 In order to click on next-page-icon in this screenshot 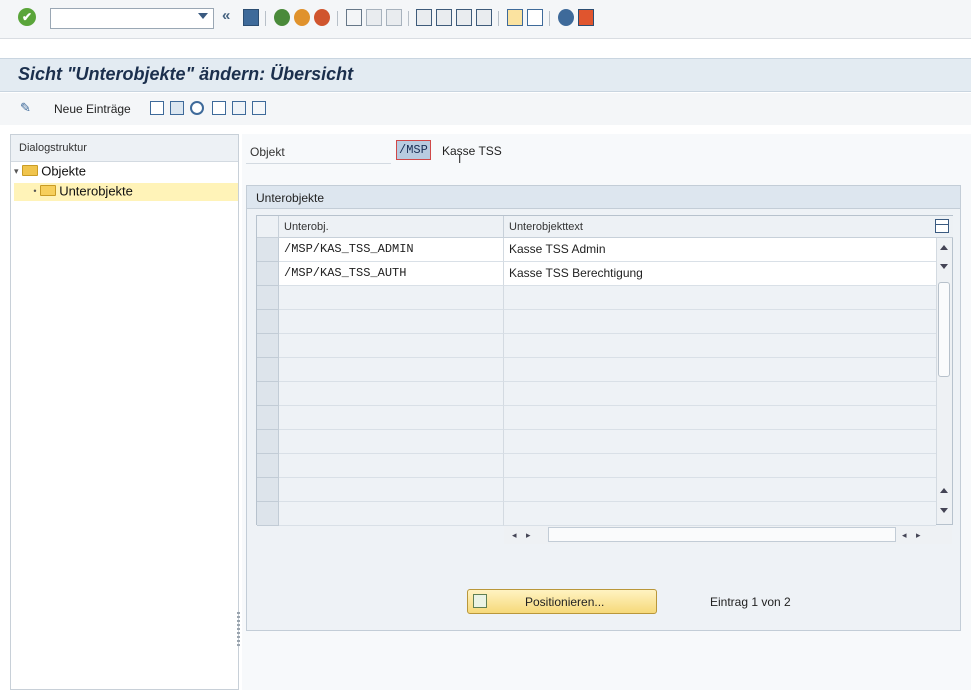, I will do `click(464, 17)`.